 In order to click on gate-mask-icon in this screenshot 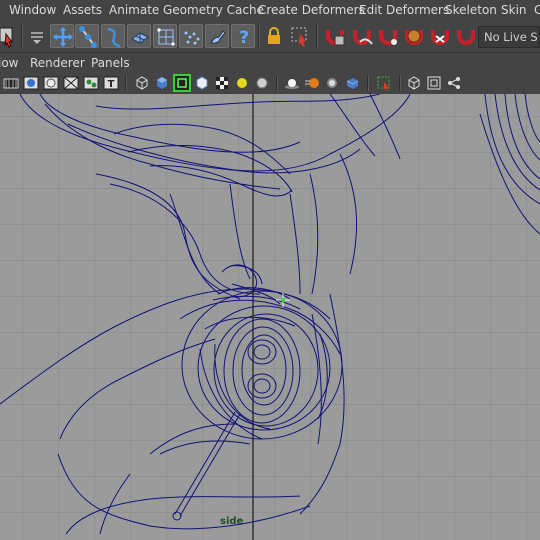, I will do `click(51, 83)`.